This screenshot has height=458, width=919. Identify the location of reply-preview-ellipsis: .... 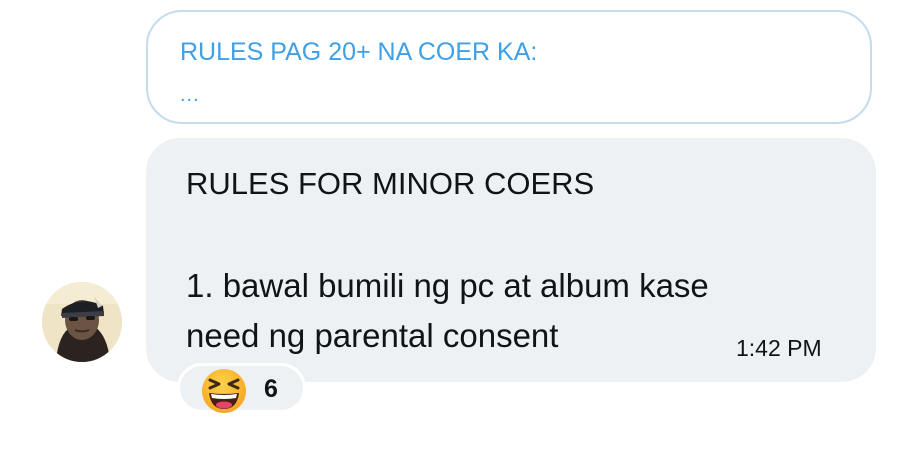
(190, 95).